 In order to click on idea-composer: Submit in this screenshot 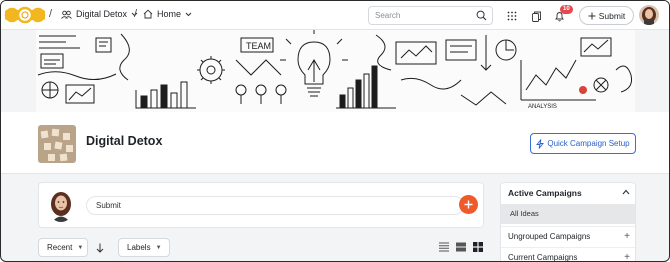, I will do `click(261, 205)`.